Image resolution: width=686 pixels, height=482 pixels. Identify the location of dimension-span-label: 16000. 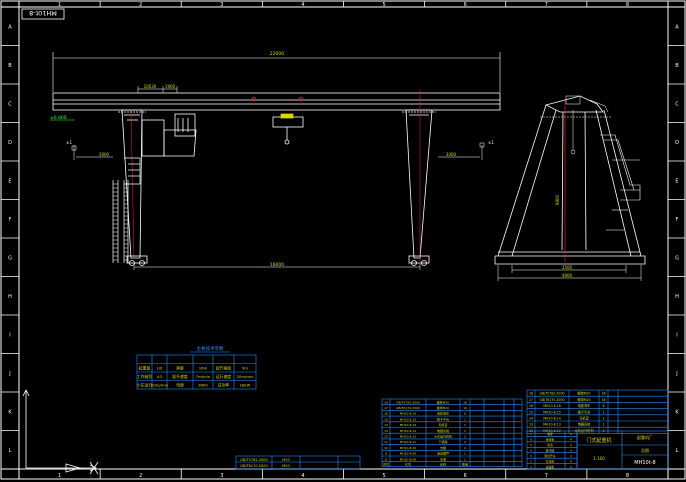
(277, 265).